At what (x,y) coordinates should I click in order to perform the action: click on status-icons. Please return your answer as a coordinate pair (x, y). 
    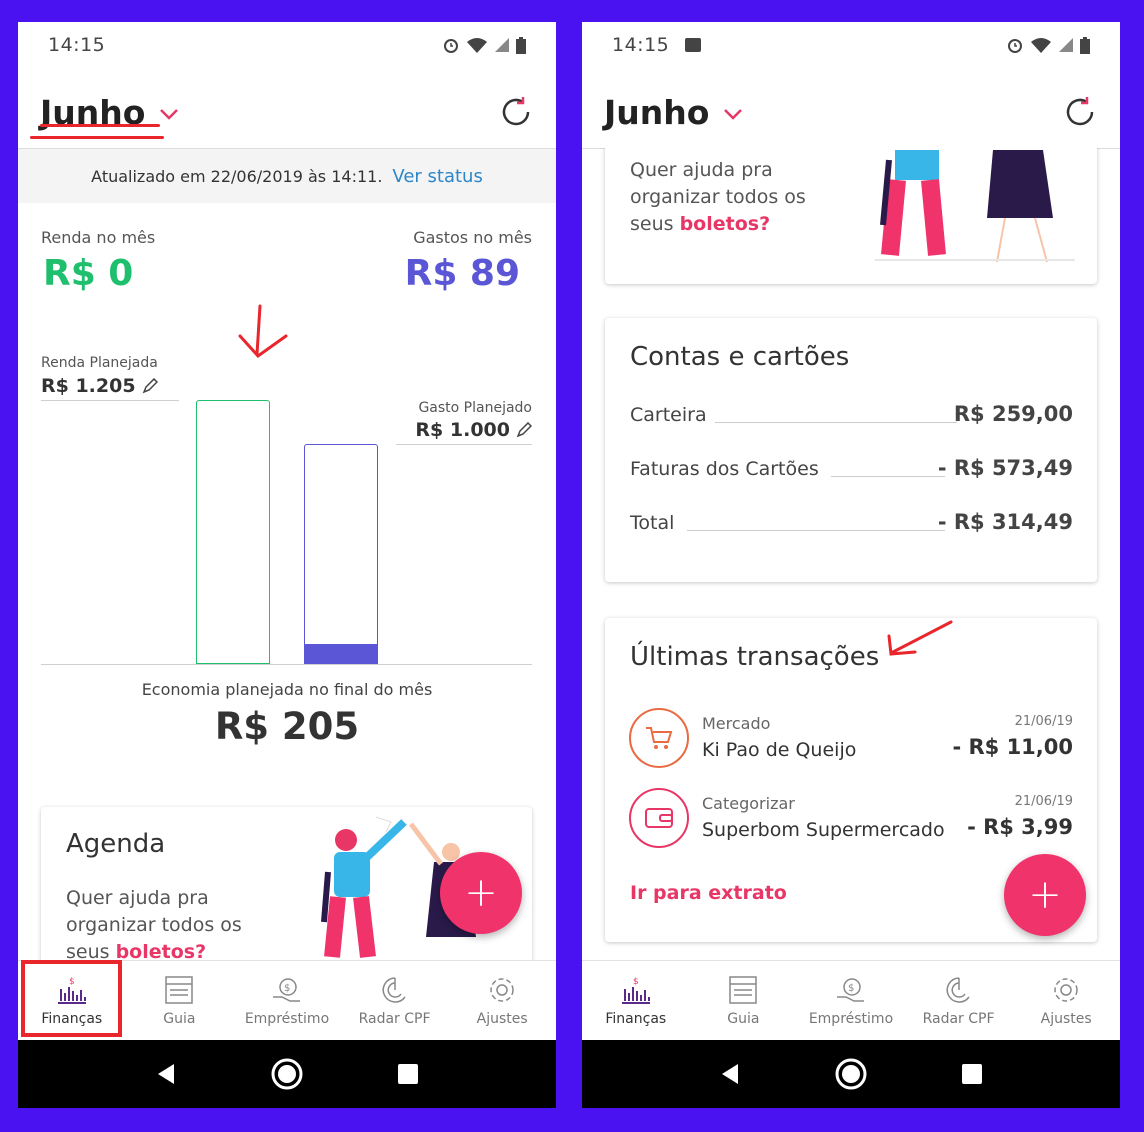
    Looking at the image, I should click on (1048, 45).